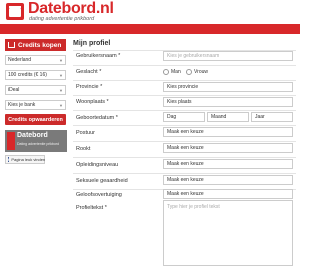 The height and width of the screenshot is (270, 320). Describe the element at coordinates (228, 87) in the screenshot. I see `province-select: Kies provincie` at that location.